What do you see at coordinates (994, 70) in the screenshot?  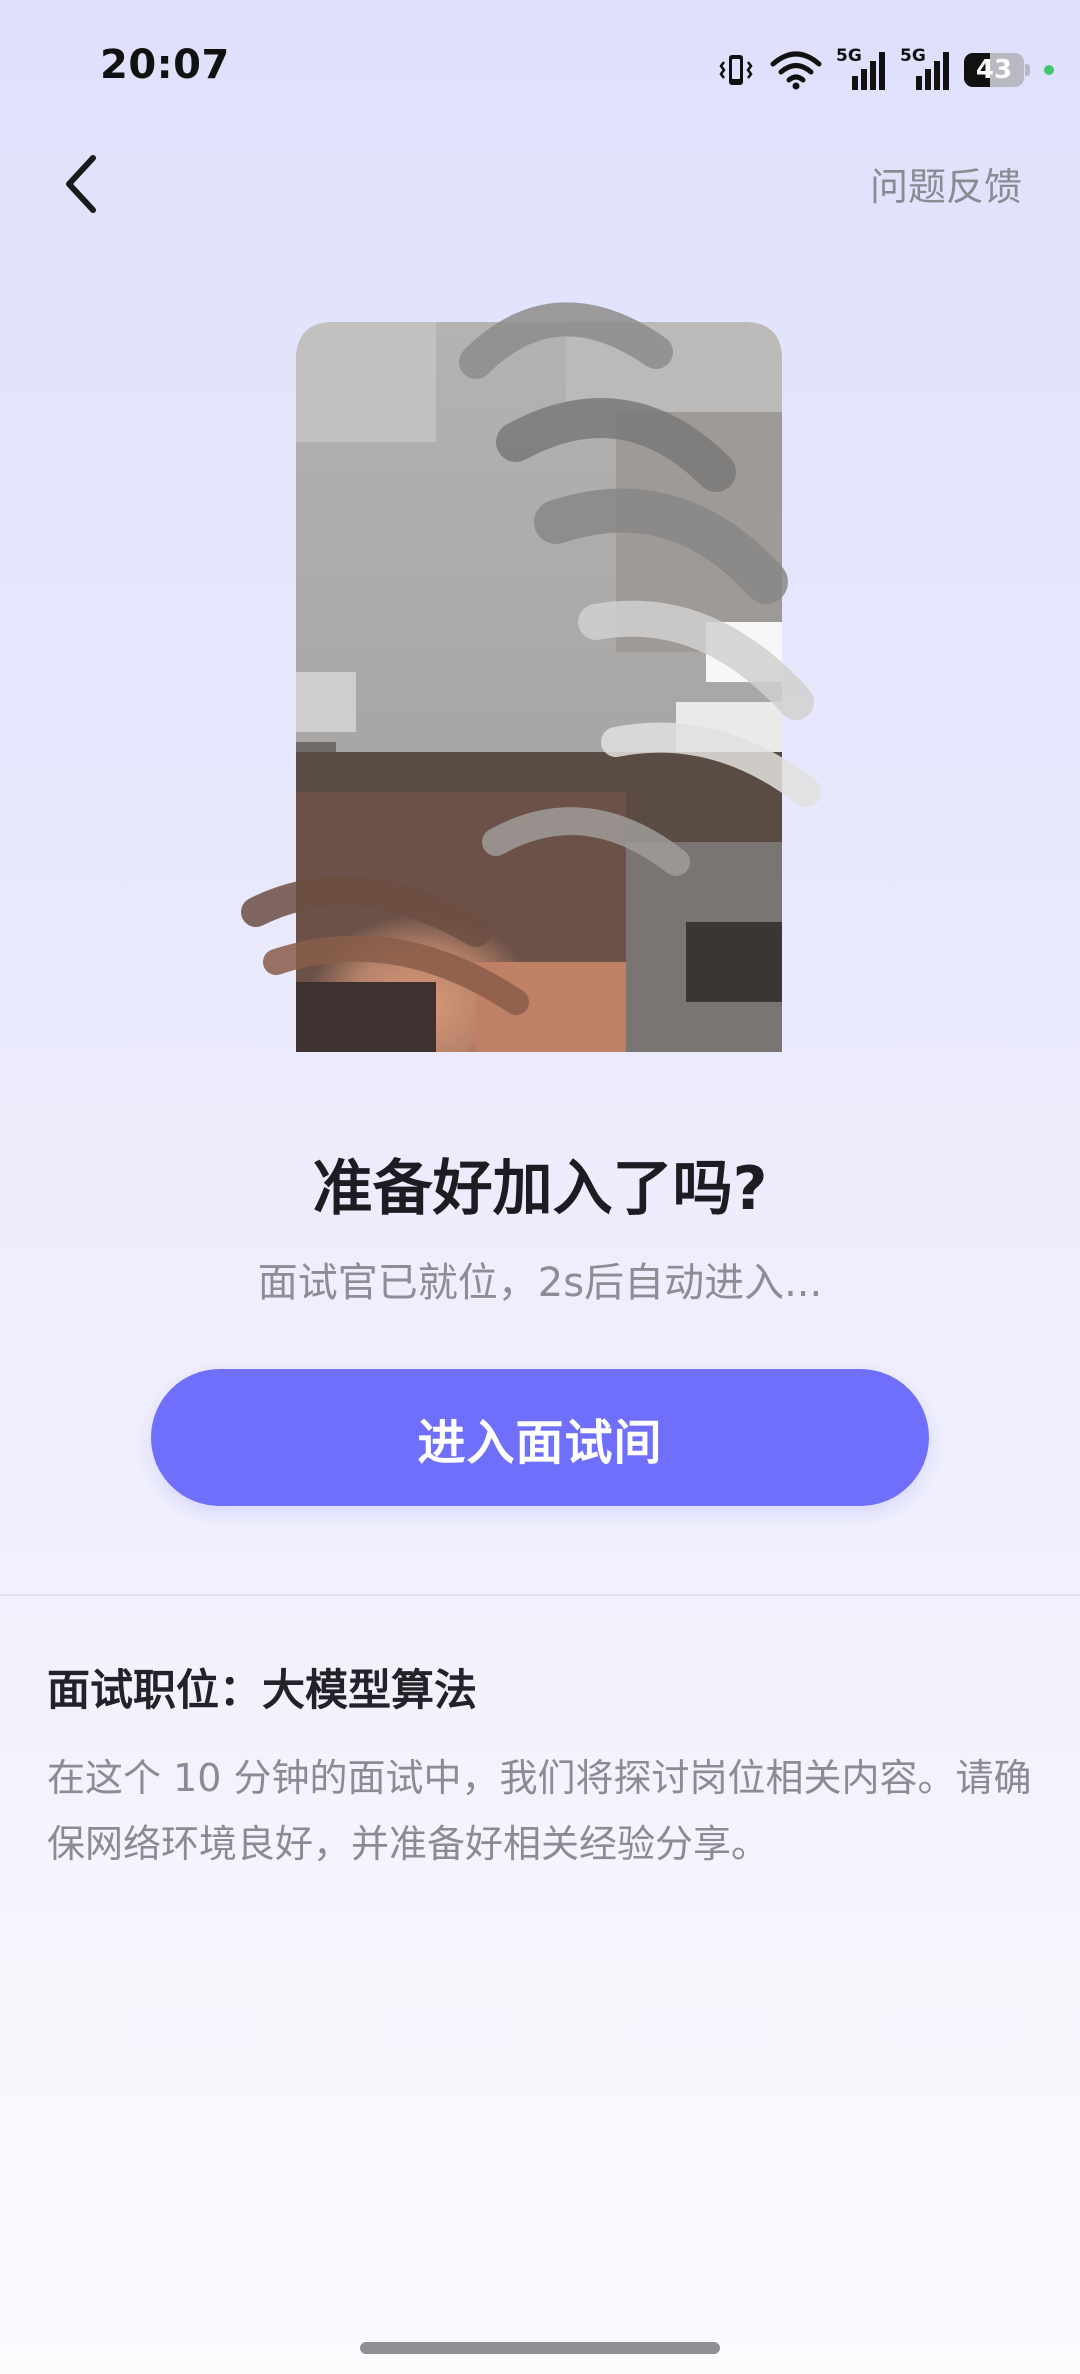 I see `battery-level: 43` at bounding box center [994, 70].